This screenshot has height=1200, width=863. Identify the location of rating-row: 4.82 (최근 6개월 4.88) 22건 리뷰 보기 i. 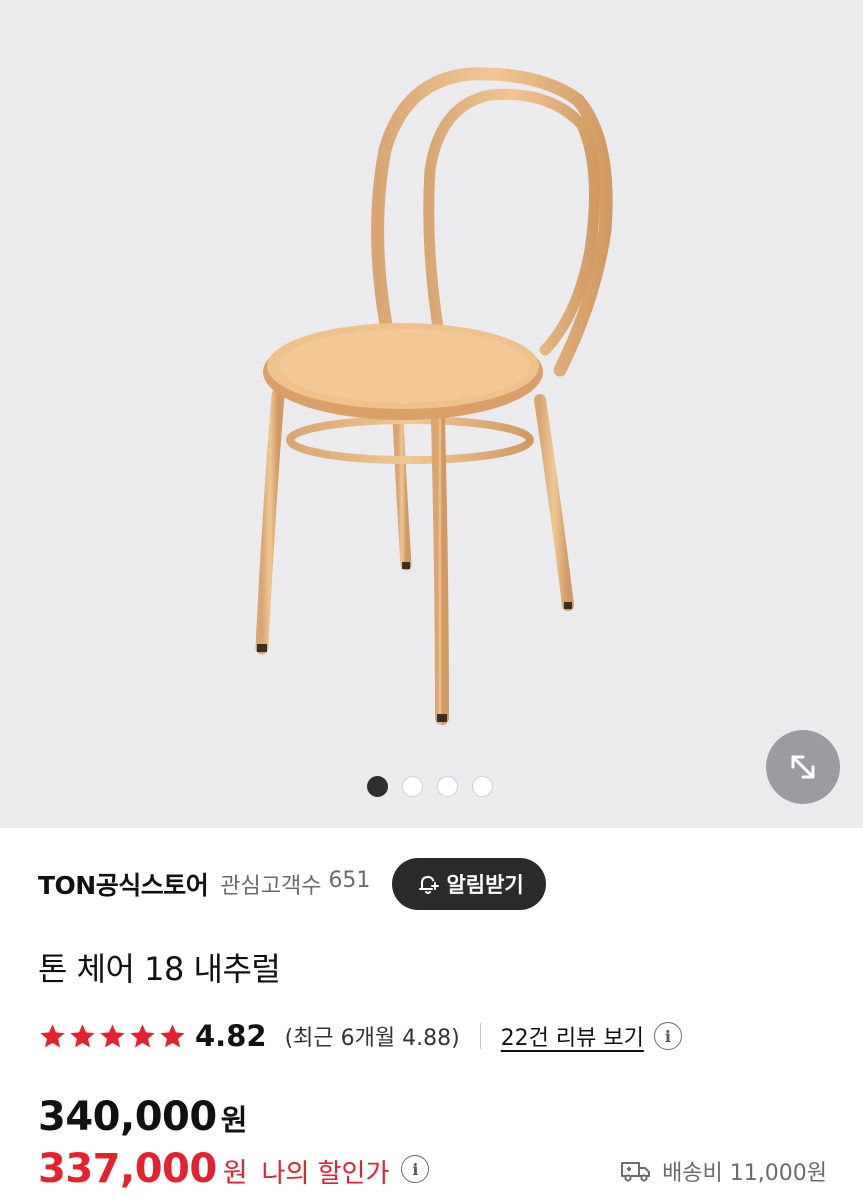
(360, 1036).